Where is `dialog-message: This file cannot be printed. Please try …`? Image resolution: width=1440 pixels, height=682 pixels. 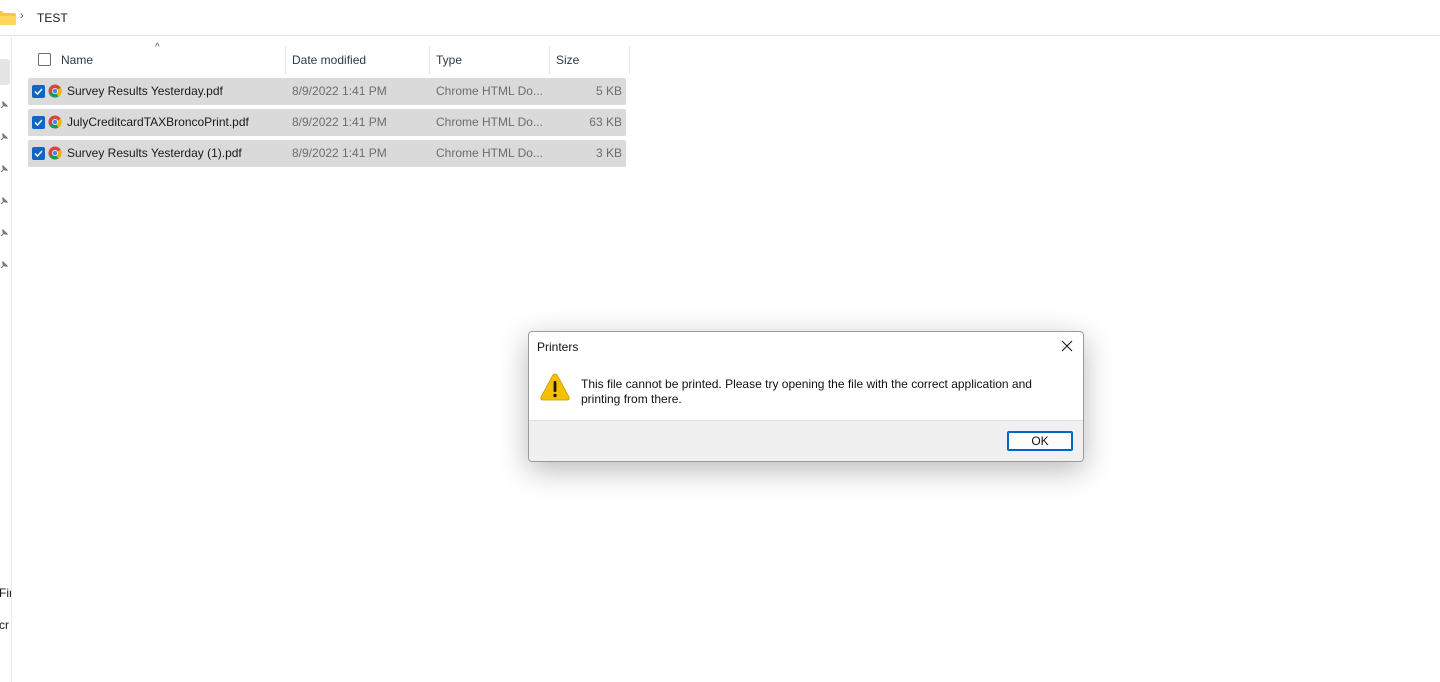 dialog-message: This file cannot be printed. Please try … is located at coordinates (806, 391).